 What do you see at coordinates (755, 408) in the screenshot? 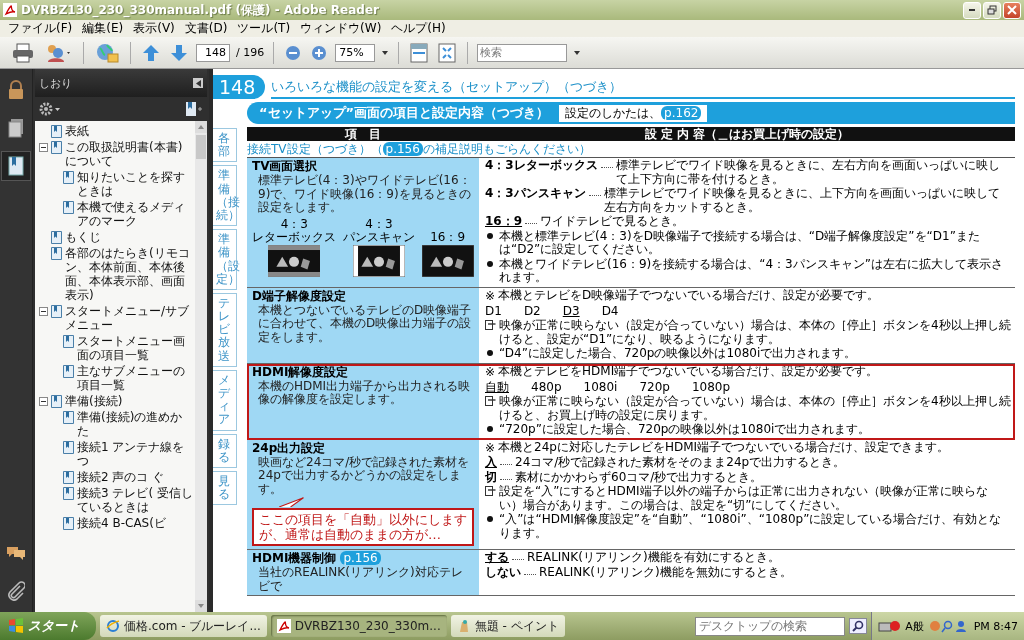
I see `tip-text: 映像が正常に映らない（設定が合っていない）場合は、本体の［停止］ボタンを4秒以上押し続けると、お買上げ時の設定に戻ります。` at bounding box center [755, 408].